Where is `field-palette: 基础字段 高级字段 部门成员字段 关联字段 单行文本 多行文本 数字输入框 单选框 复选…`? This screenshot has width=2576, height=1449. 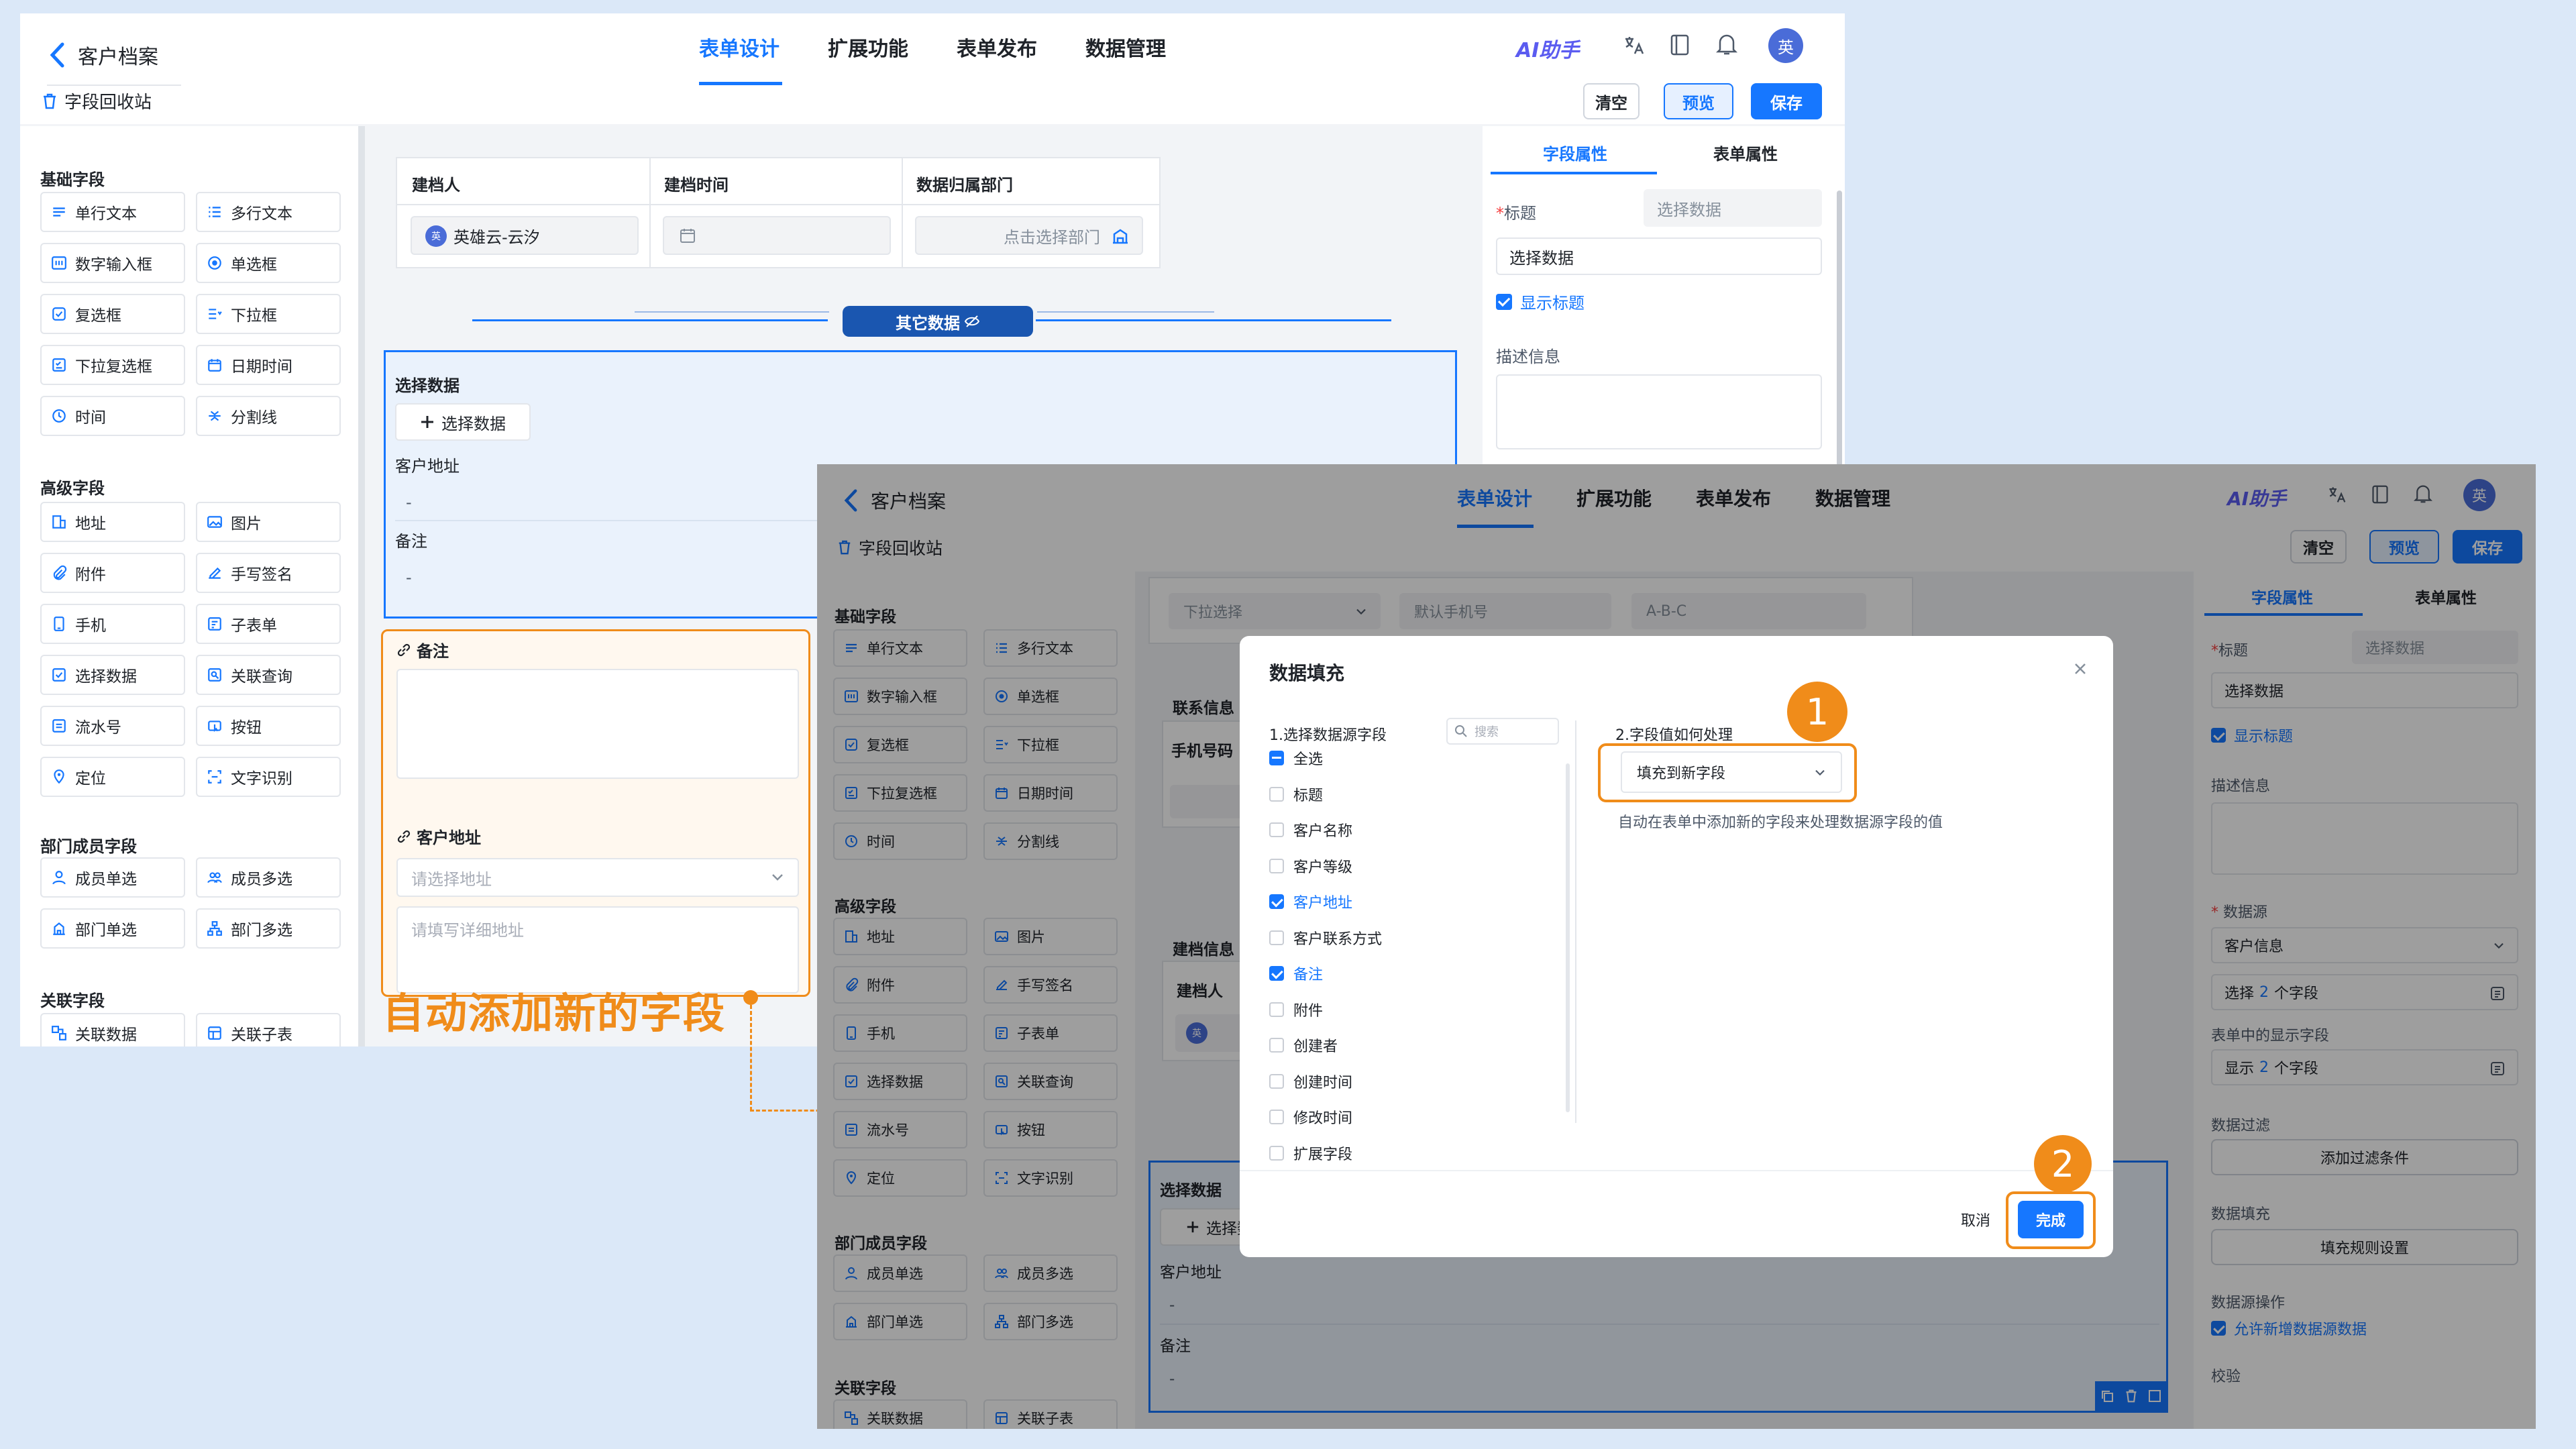
field-palette: 基础字段 高级字段 部门成员字段 关联字段 单行文本 多行文本 数字输入框 单选框 复选… is located at coordinates (189, 586).